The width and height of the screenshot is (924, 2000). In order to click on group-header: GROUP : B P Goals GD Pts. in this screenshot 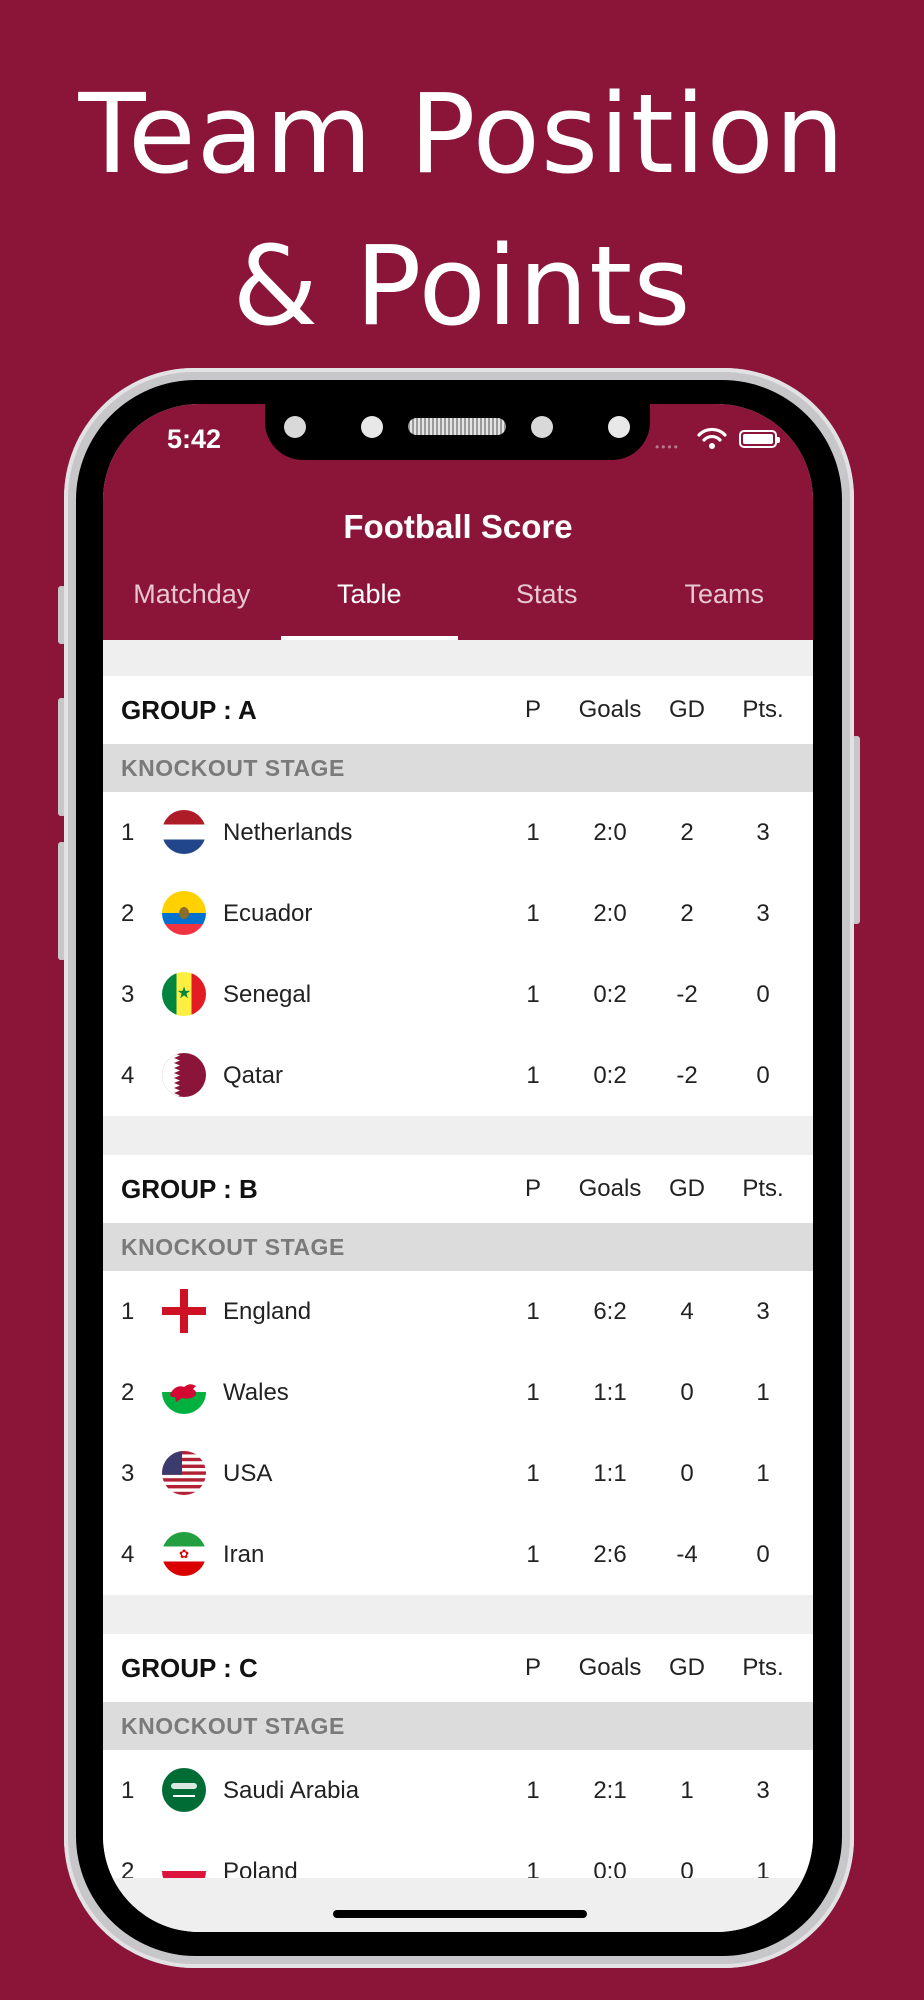, I will do `click(458, 1189)`.